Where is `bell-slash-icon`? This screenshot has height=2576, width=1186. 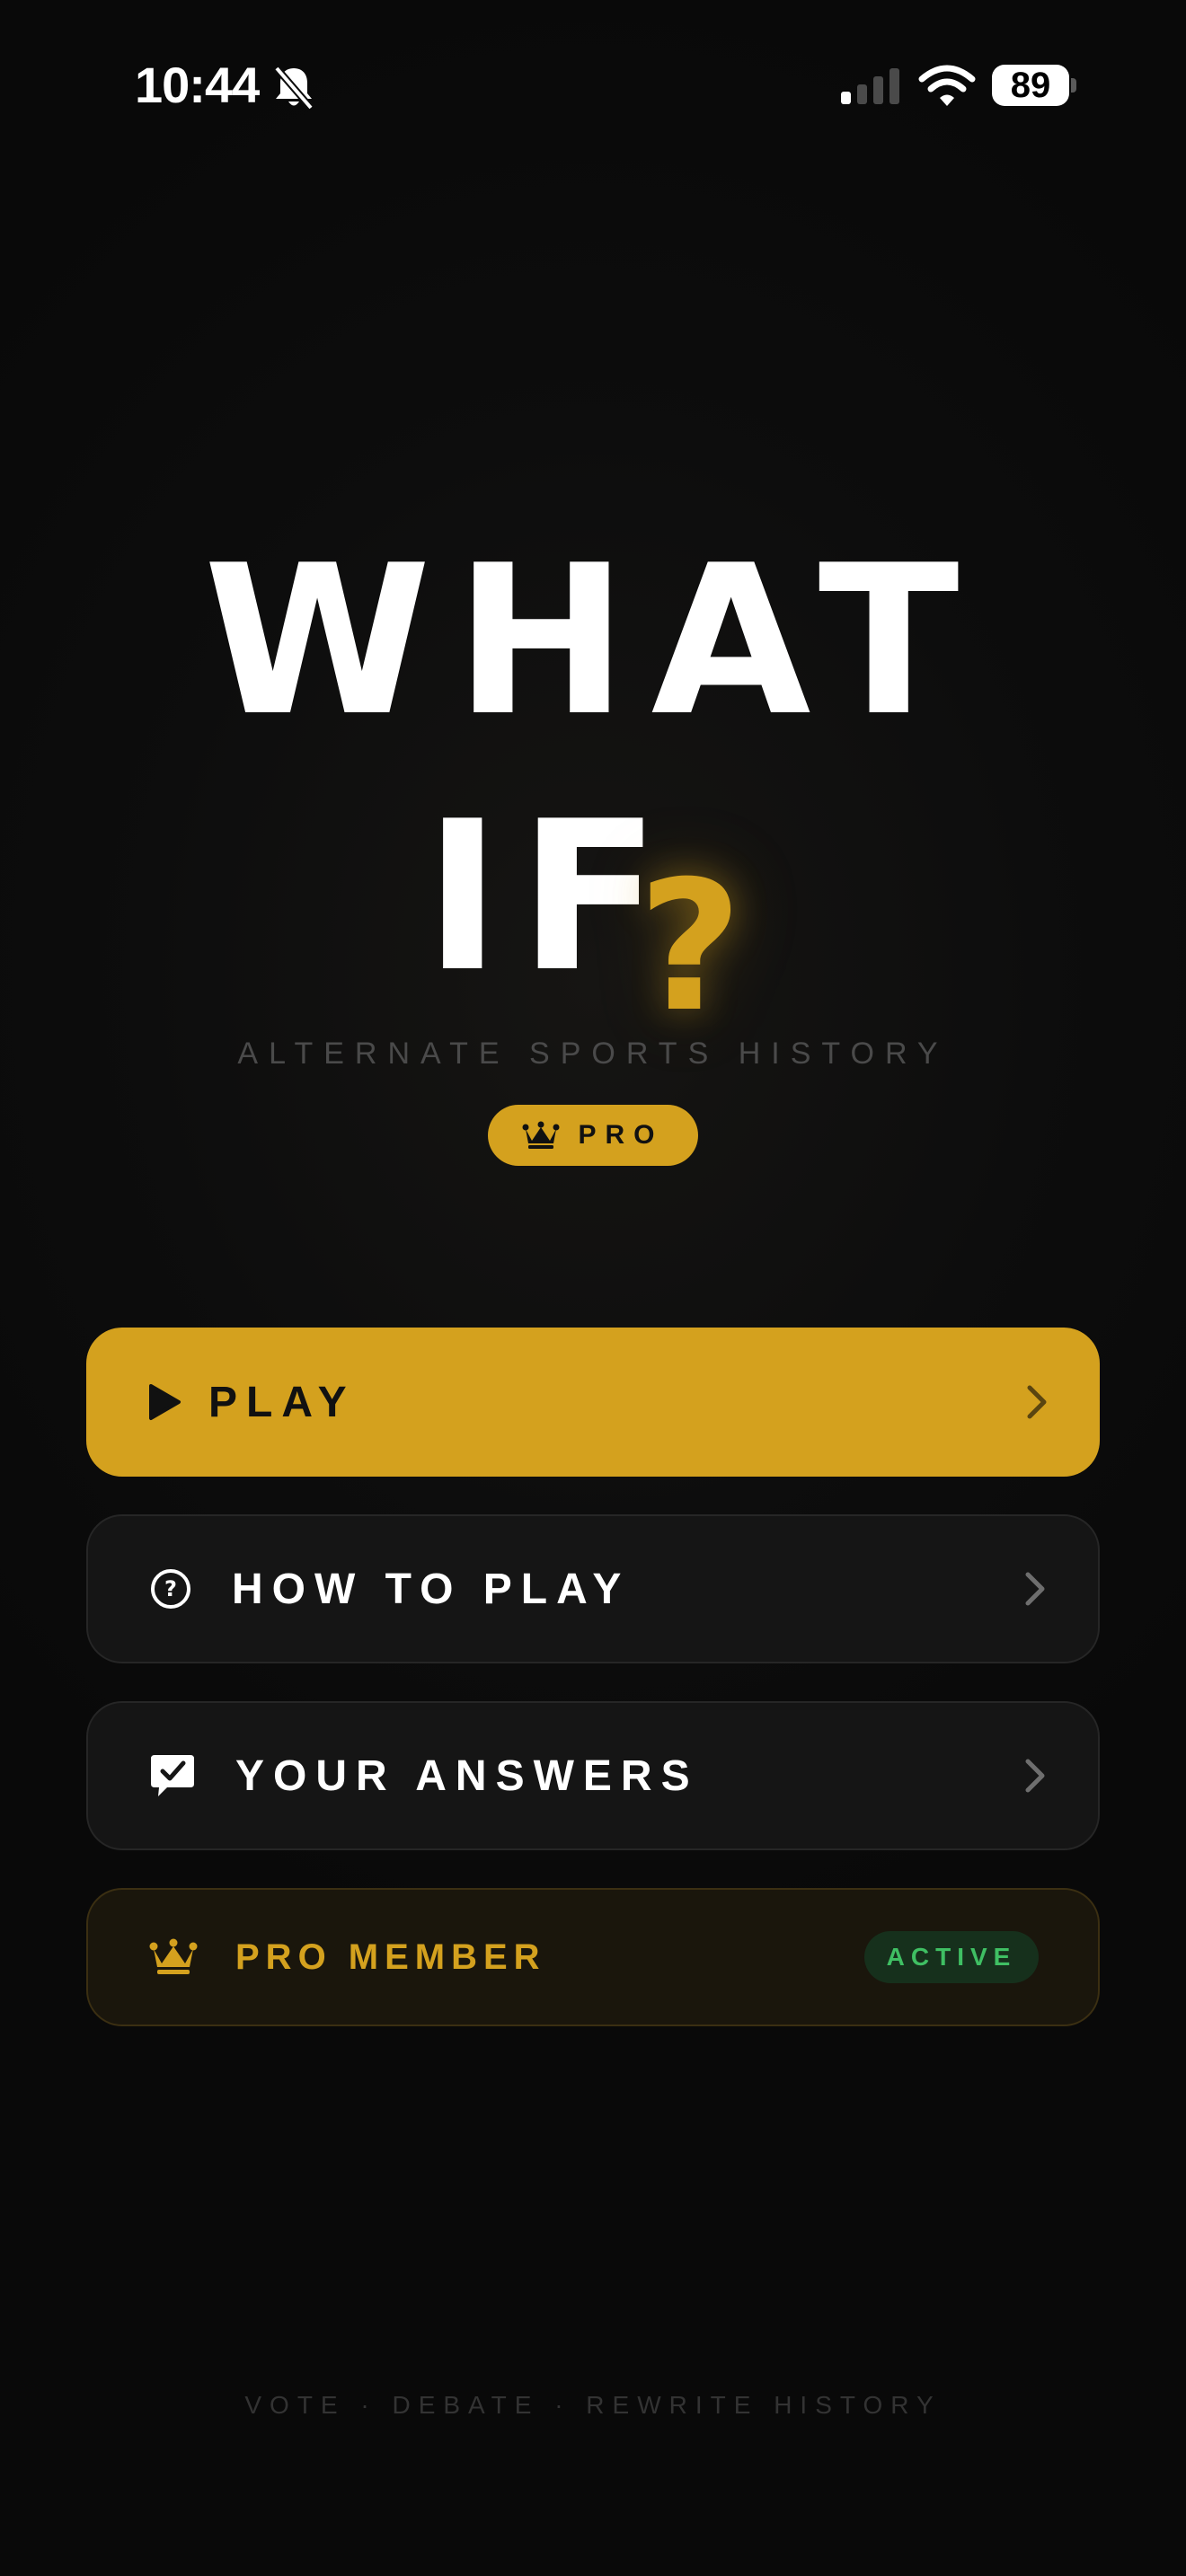
bell-slash-icon is located at coordinates (293, 88).